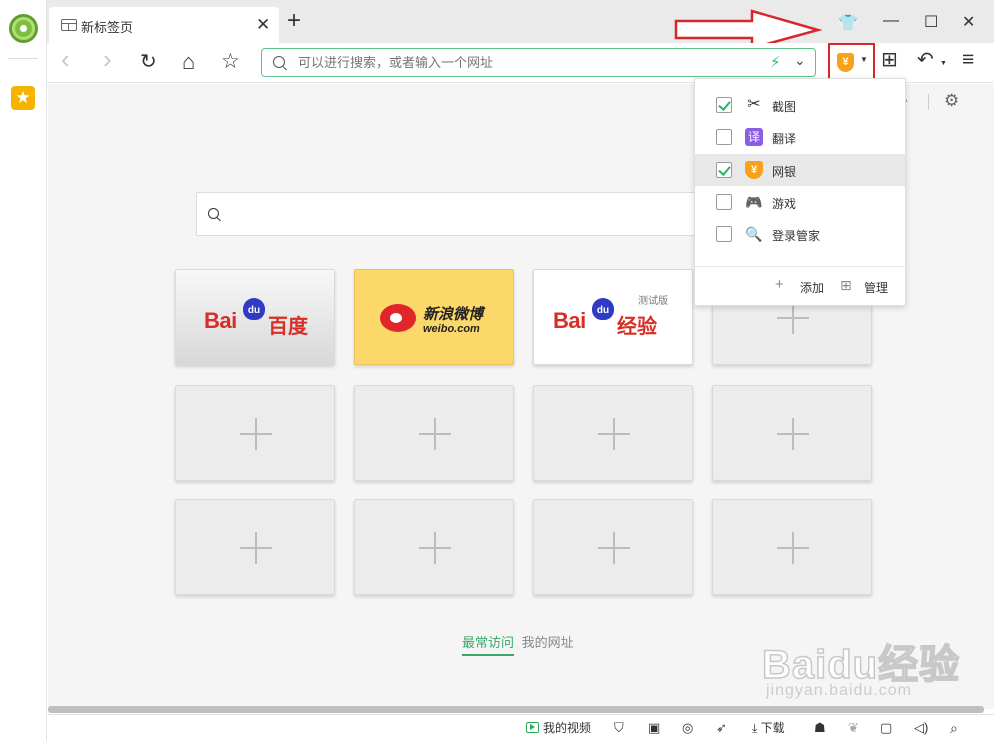  What do you see at coordinates (23, 98) in the screenshot?
I see `favorites-star-icon: ★` at bounding box center [23, 98].